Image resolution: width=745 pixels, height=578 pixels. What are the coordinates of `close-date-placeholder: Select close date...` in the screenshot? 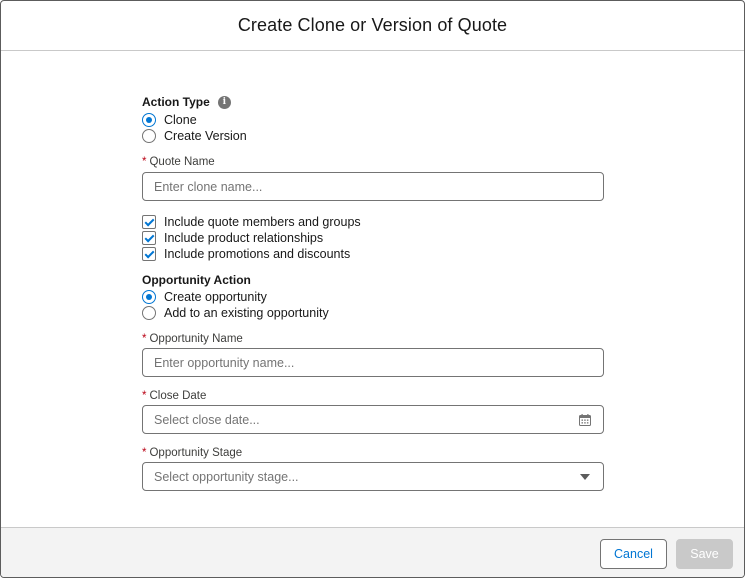 It's located at (207, 419).